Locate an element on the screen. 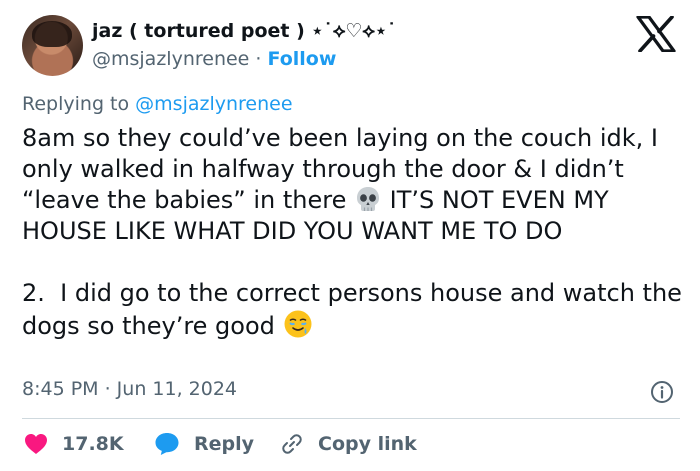 This screenshot has height=471, width=700. reply-label: Reply is located at coordinates (224, 444).